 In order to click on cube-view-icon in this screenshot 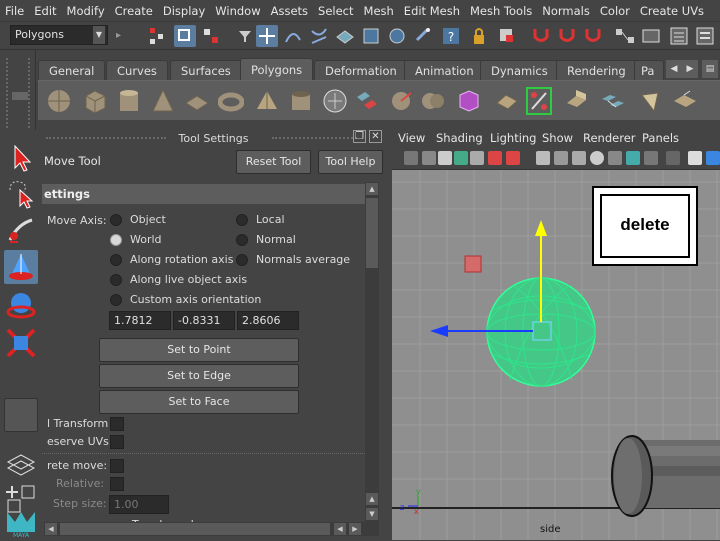, I will do `click(695, 158)`.